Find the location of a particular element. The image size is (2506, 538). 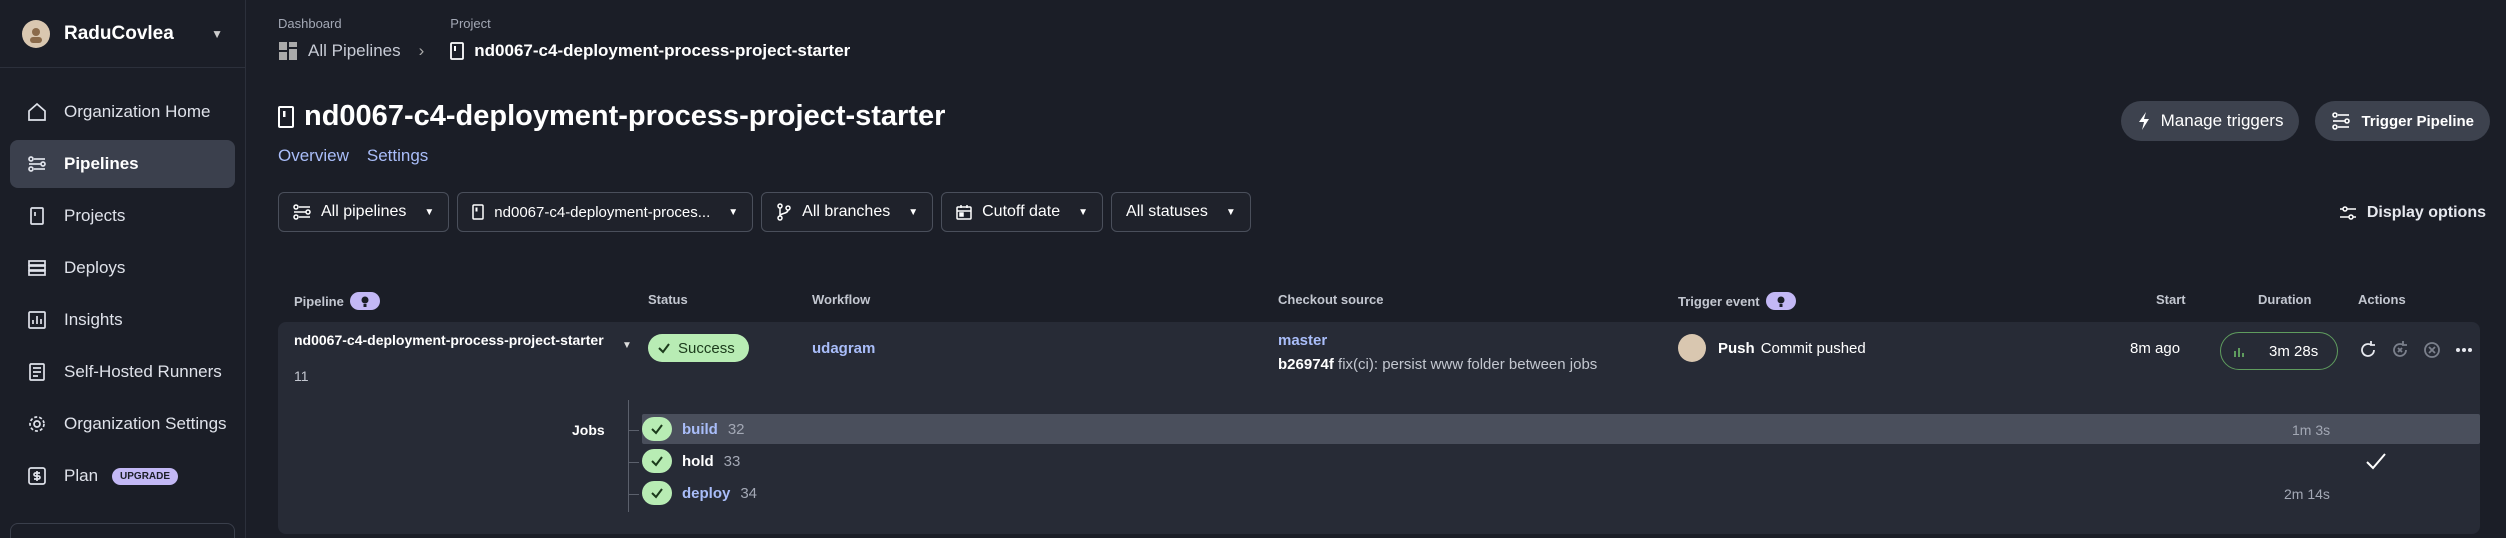

page-tabs: Overview Settings is located at coordinates (362, 156).